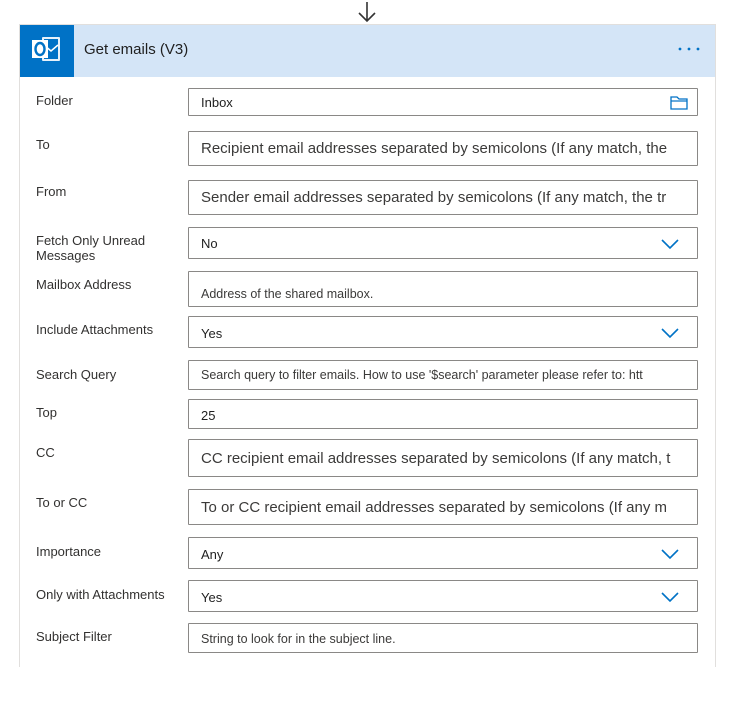 The image size is (748, 708). Describe the element at coordinates (45, 452) in the screenshot. I see `field-label-cc: CC` at that location.